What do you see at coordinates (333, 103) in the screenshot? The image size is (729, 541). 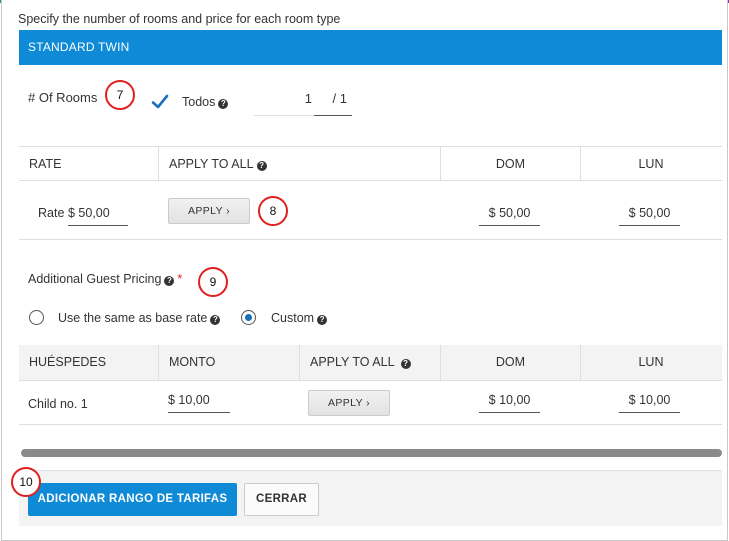 I see `rooms-total: / 1` at bounding box center [333, 103].